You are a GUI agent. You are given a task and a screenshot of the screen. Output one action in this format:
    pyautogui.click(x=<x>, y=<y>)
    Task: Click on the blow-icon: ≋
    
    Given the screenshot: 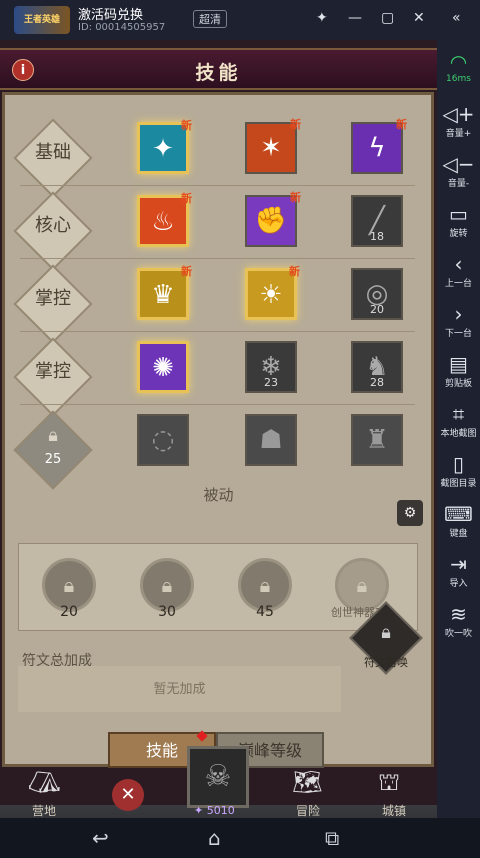 What is the action you would take?
    pyautogui.click(x=458, y=614)
    